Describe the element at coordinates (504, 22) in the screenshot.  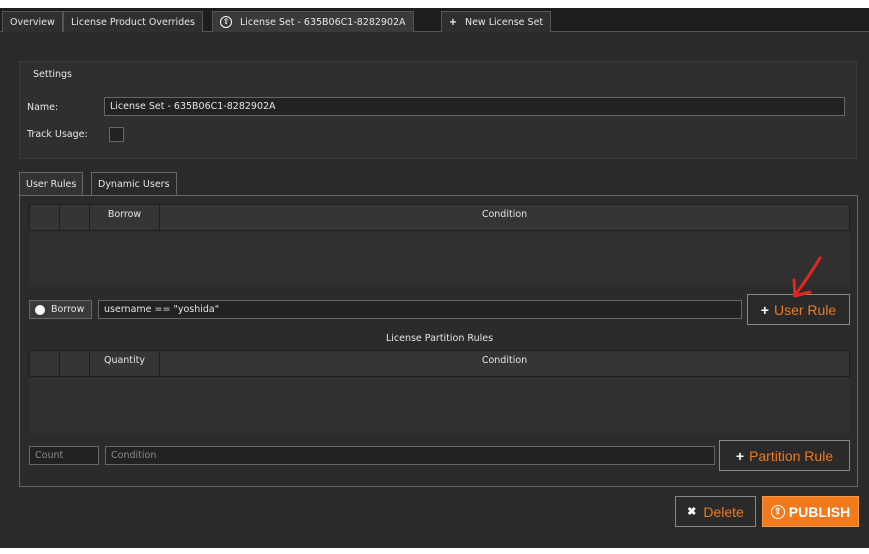
I see `tab-new-license-set-label: New License Set` at that location.